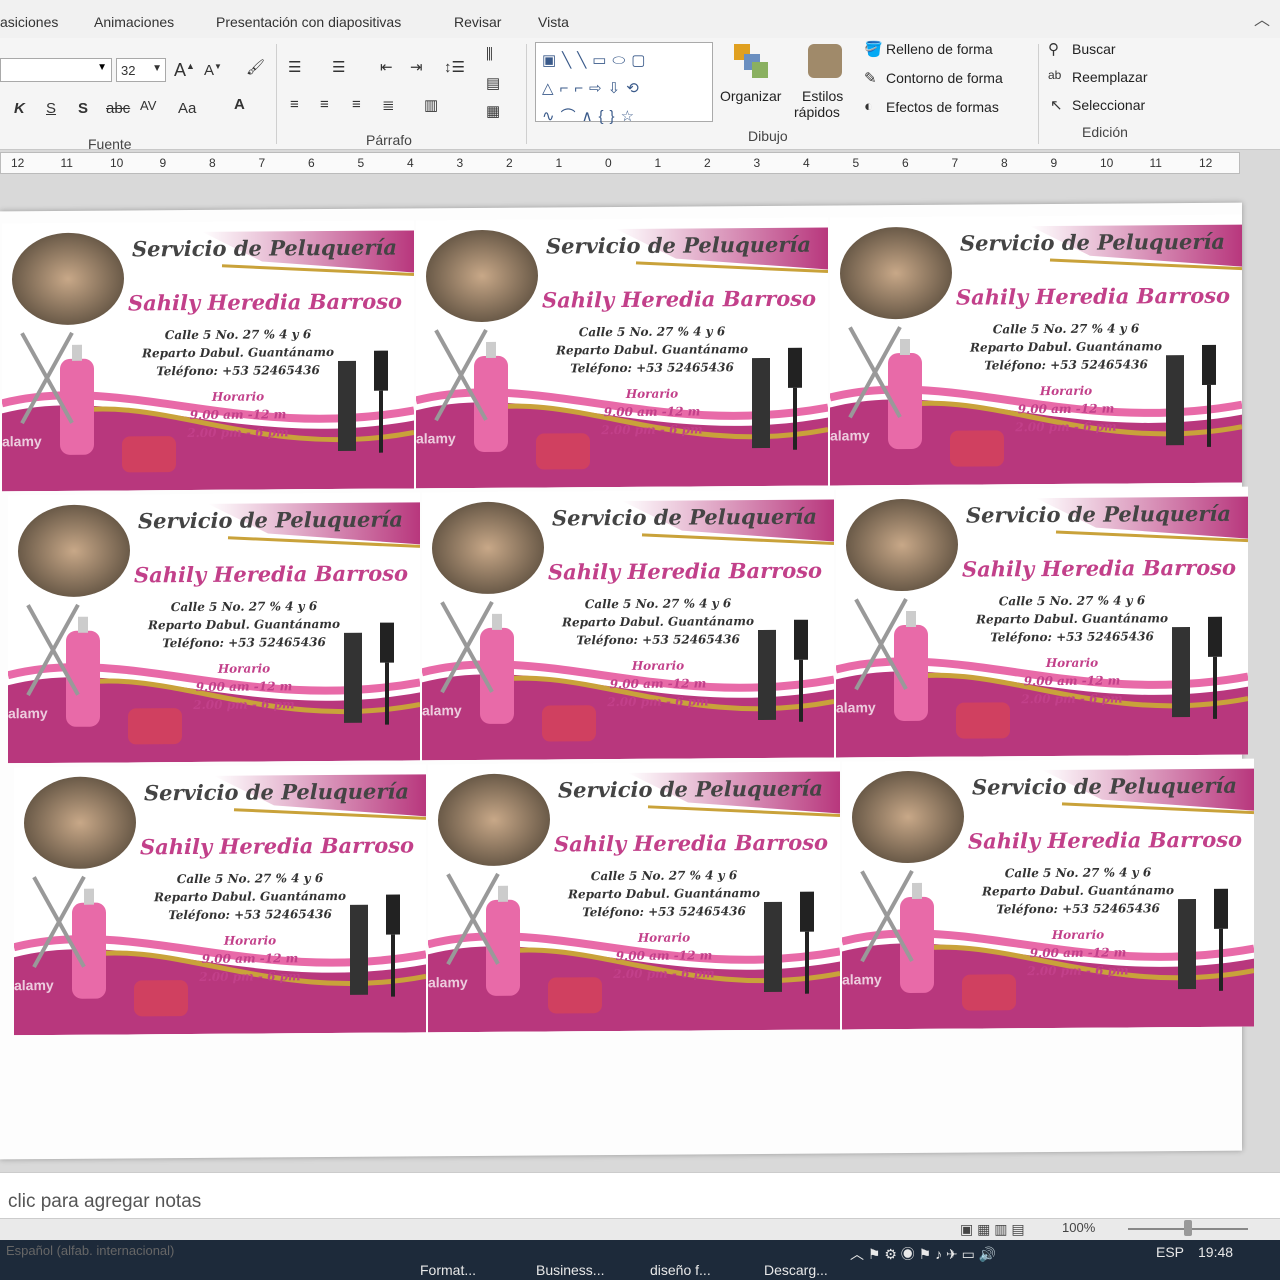 This screenshot has width=1280, height=1280. I want to click on shapes-gallery: ▣╲╲▭⬭▢ △⌐⌐⇨⇩⟲ ∿⌒∧{}☆, so click(624, 83).